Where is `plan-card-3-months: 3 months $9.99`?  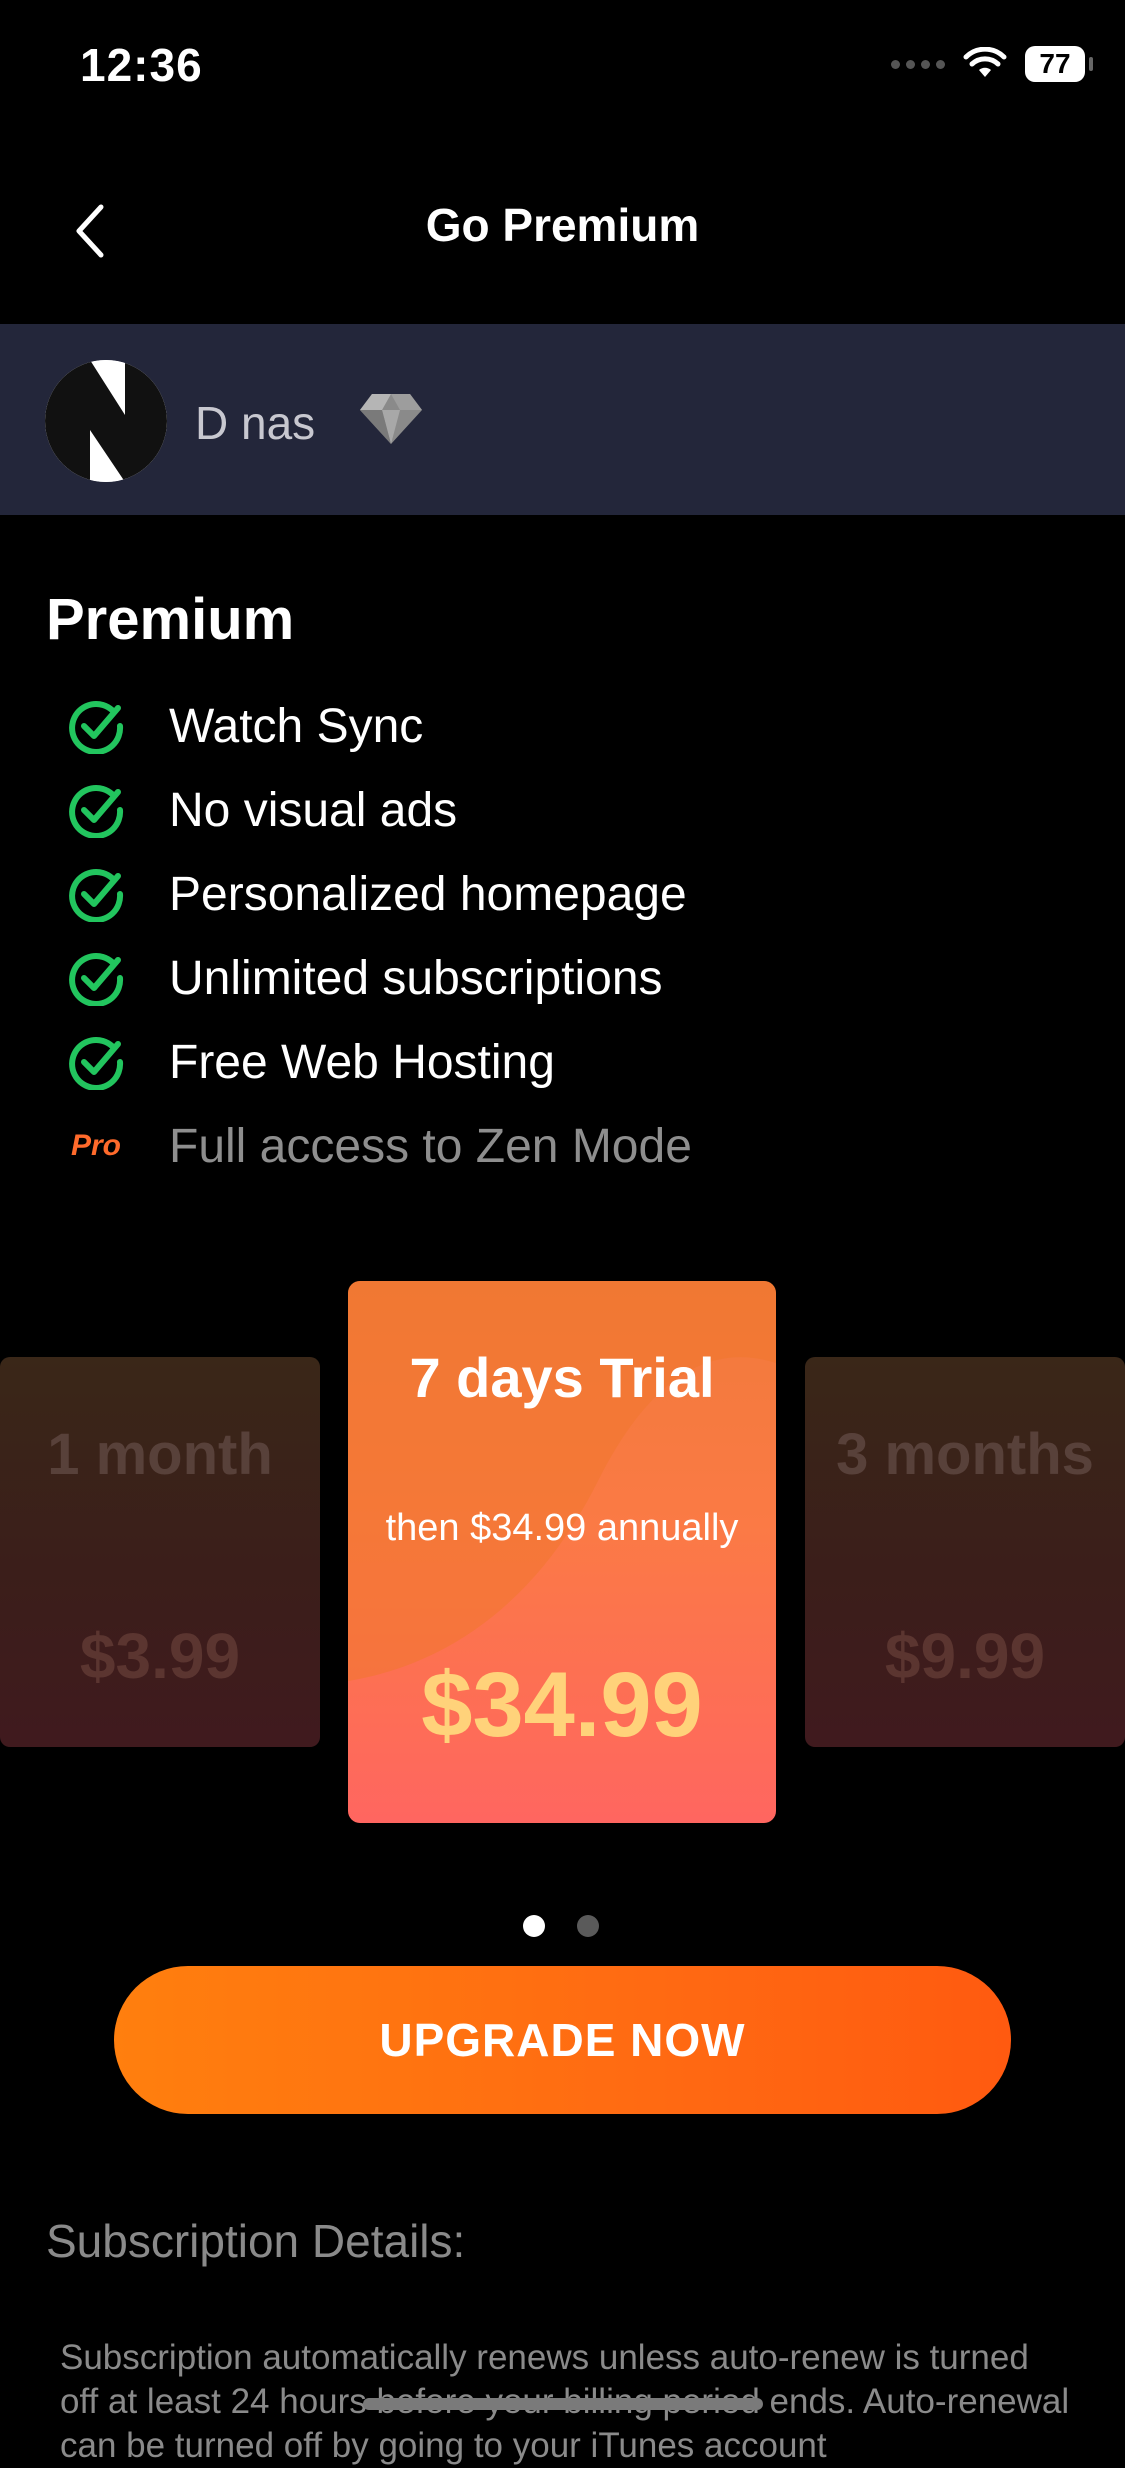
plan-card-3-months: 3 months $9.99 is located at coordinates (965, 1552).